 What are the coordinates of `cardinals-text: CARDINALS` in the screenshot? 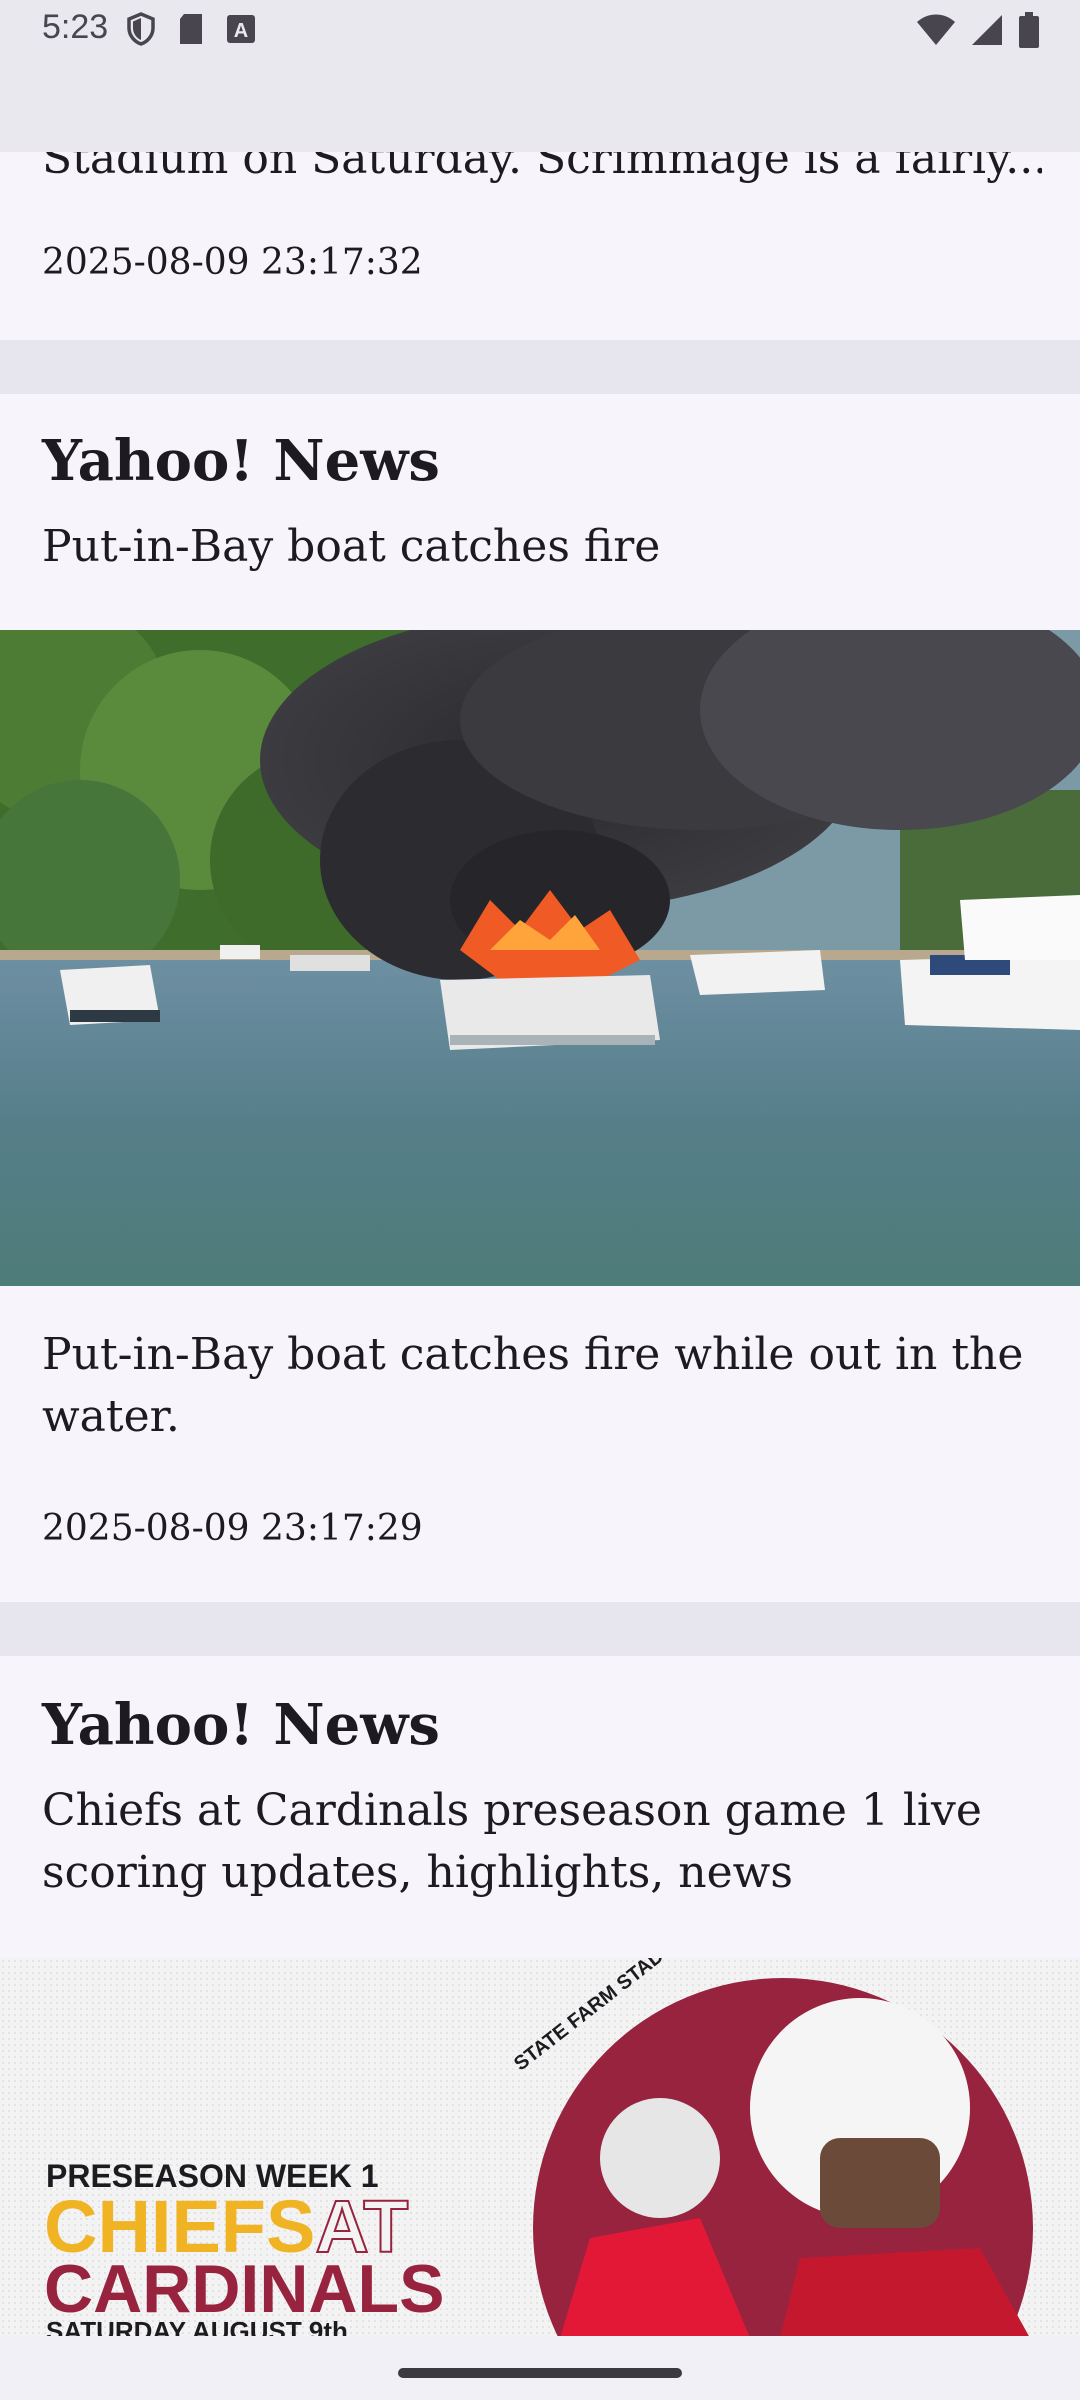 It's located at (244, 2289).